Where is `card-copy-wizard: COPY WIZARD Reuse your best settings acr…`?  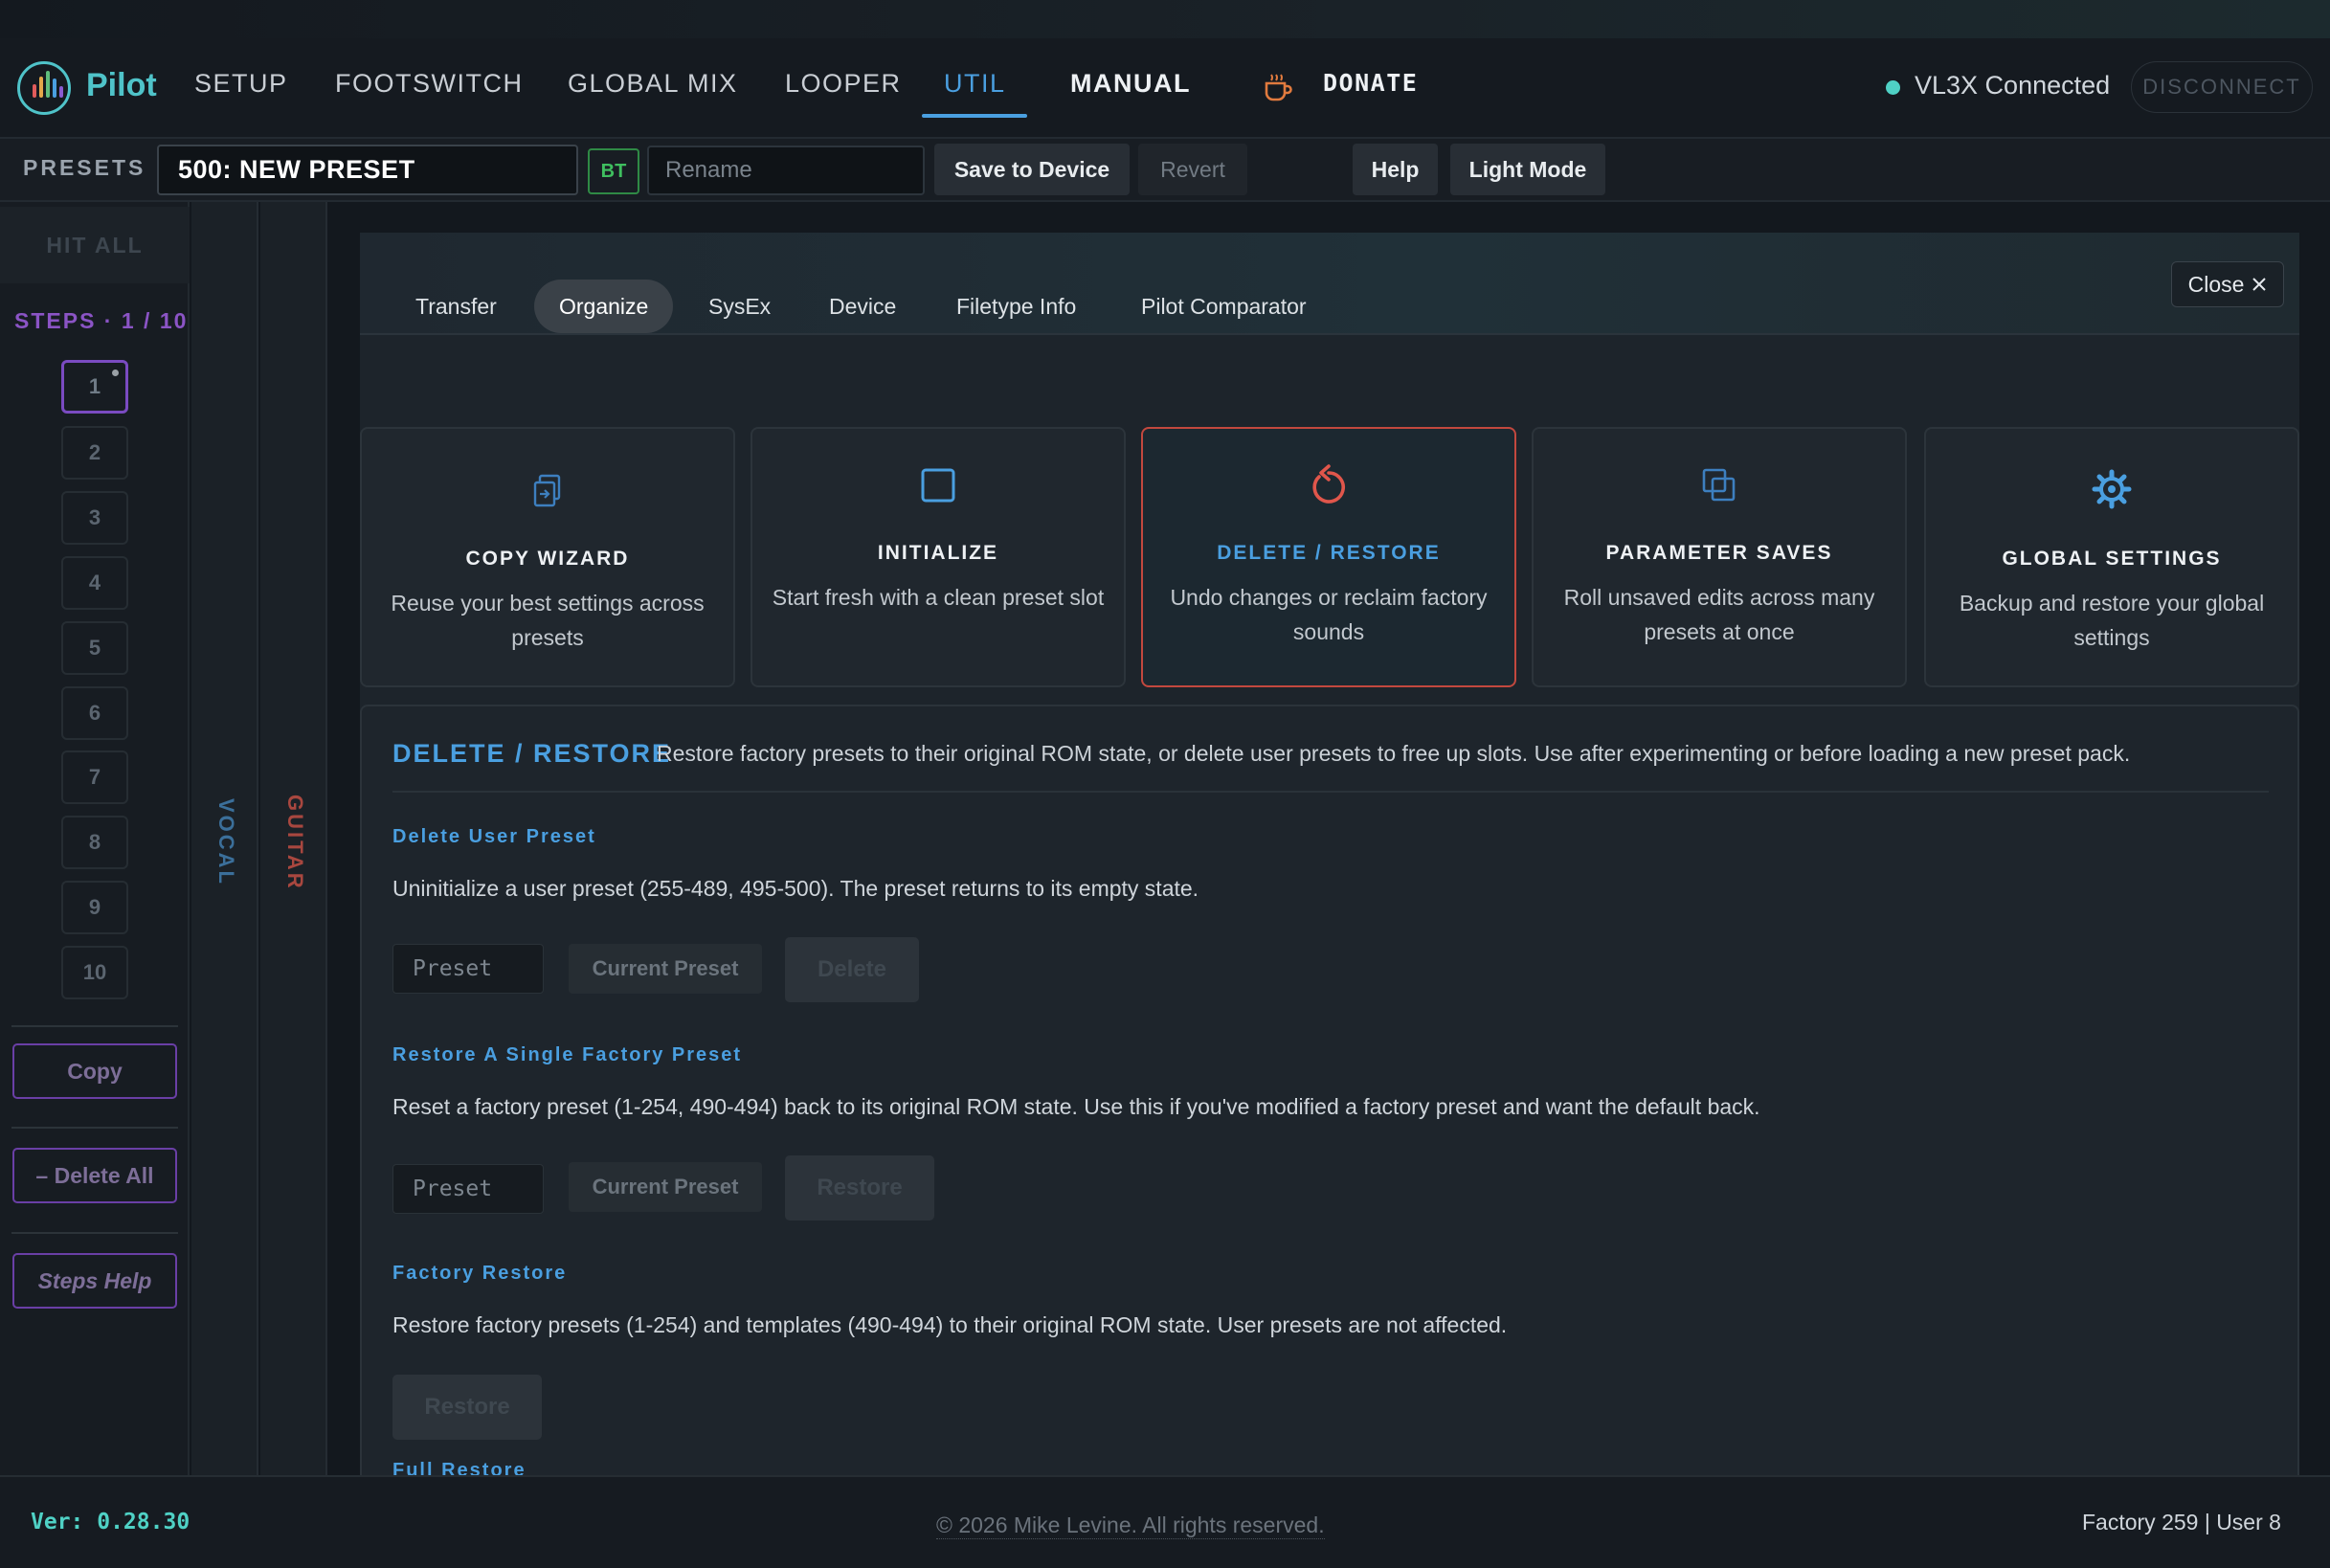 card-copy-wizard: COPY WIZARD Reuse your best settings acr… is located at coordinates (548, 557).